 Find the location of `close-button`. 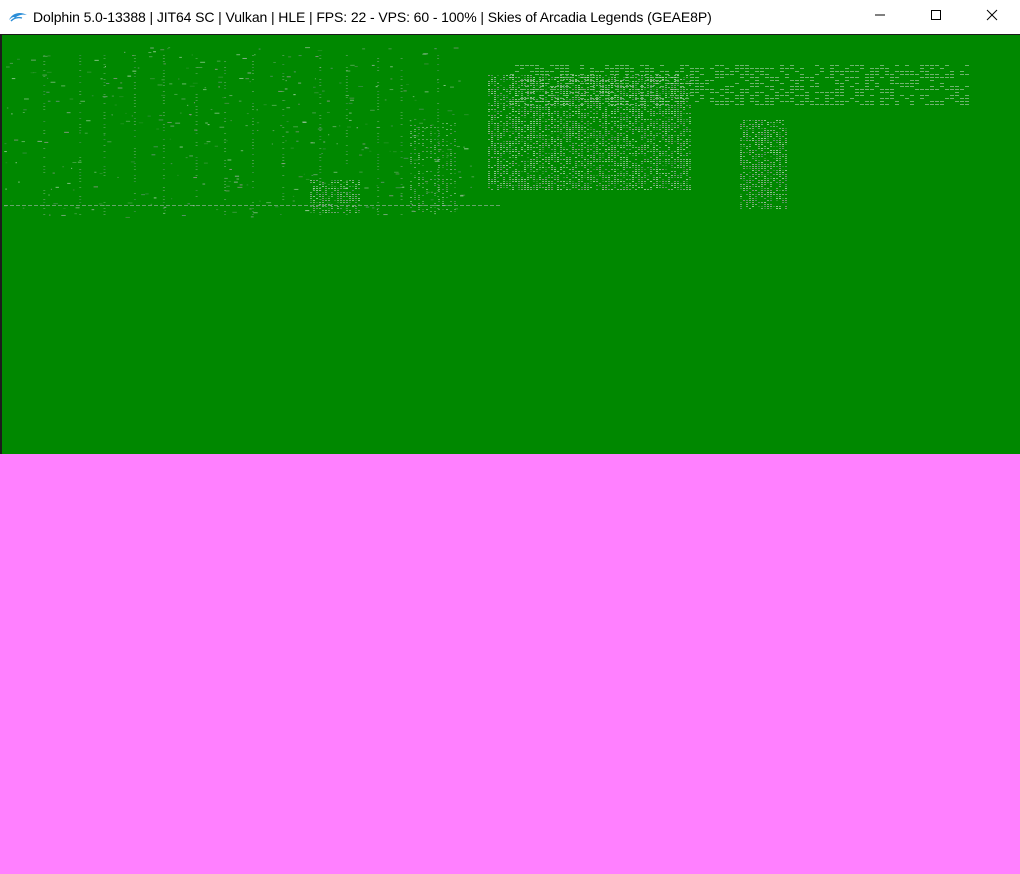

close-button is located at coordinates (992, 17).